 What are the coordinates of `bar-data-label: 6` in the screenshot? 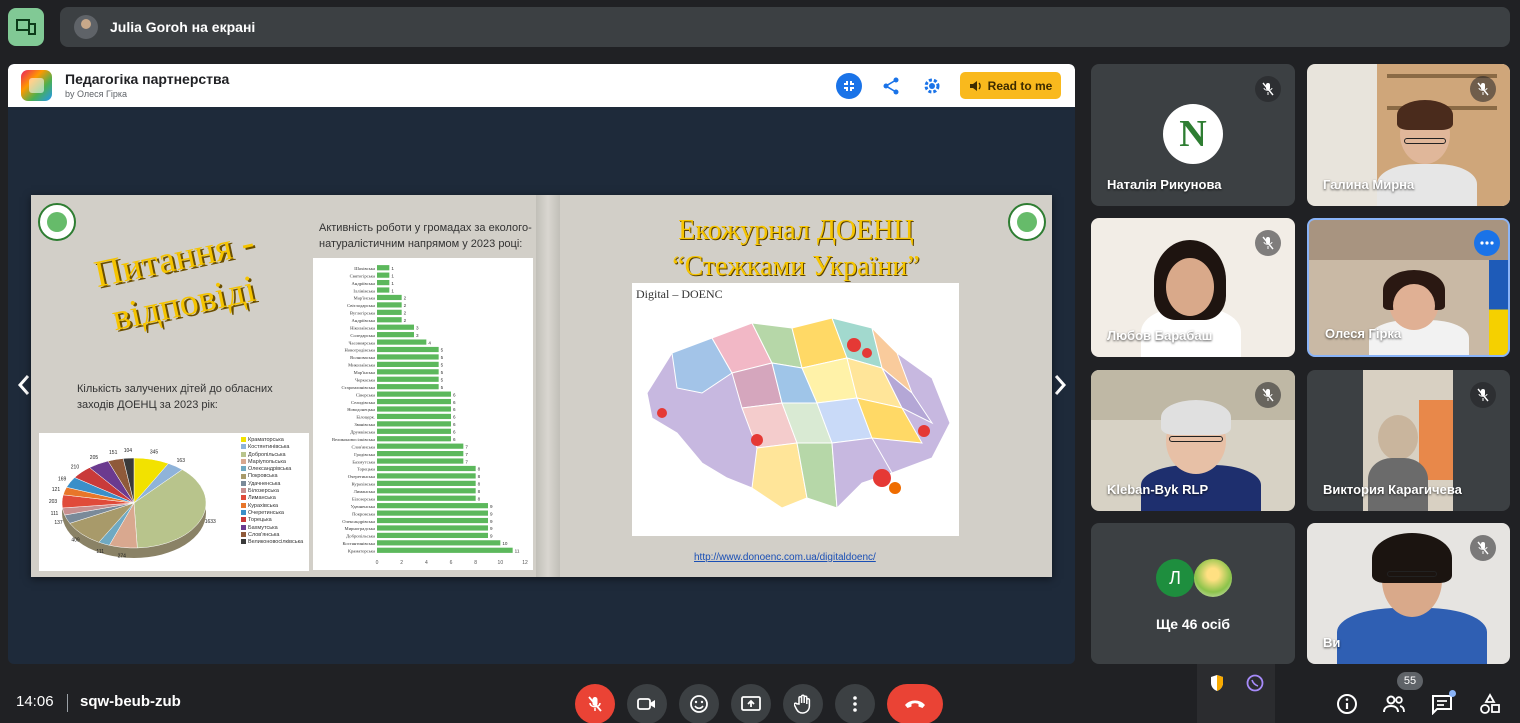 It's located at (454, 439).